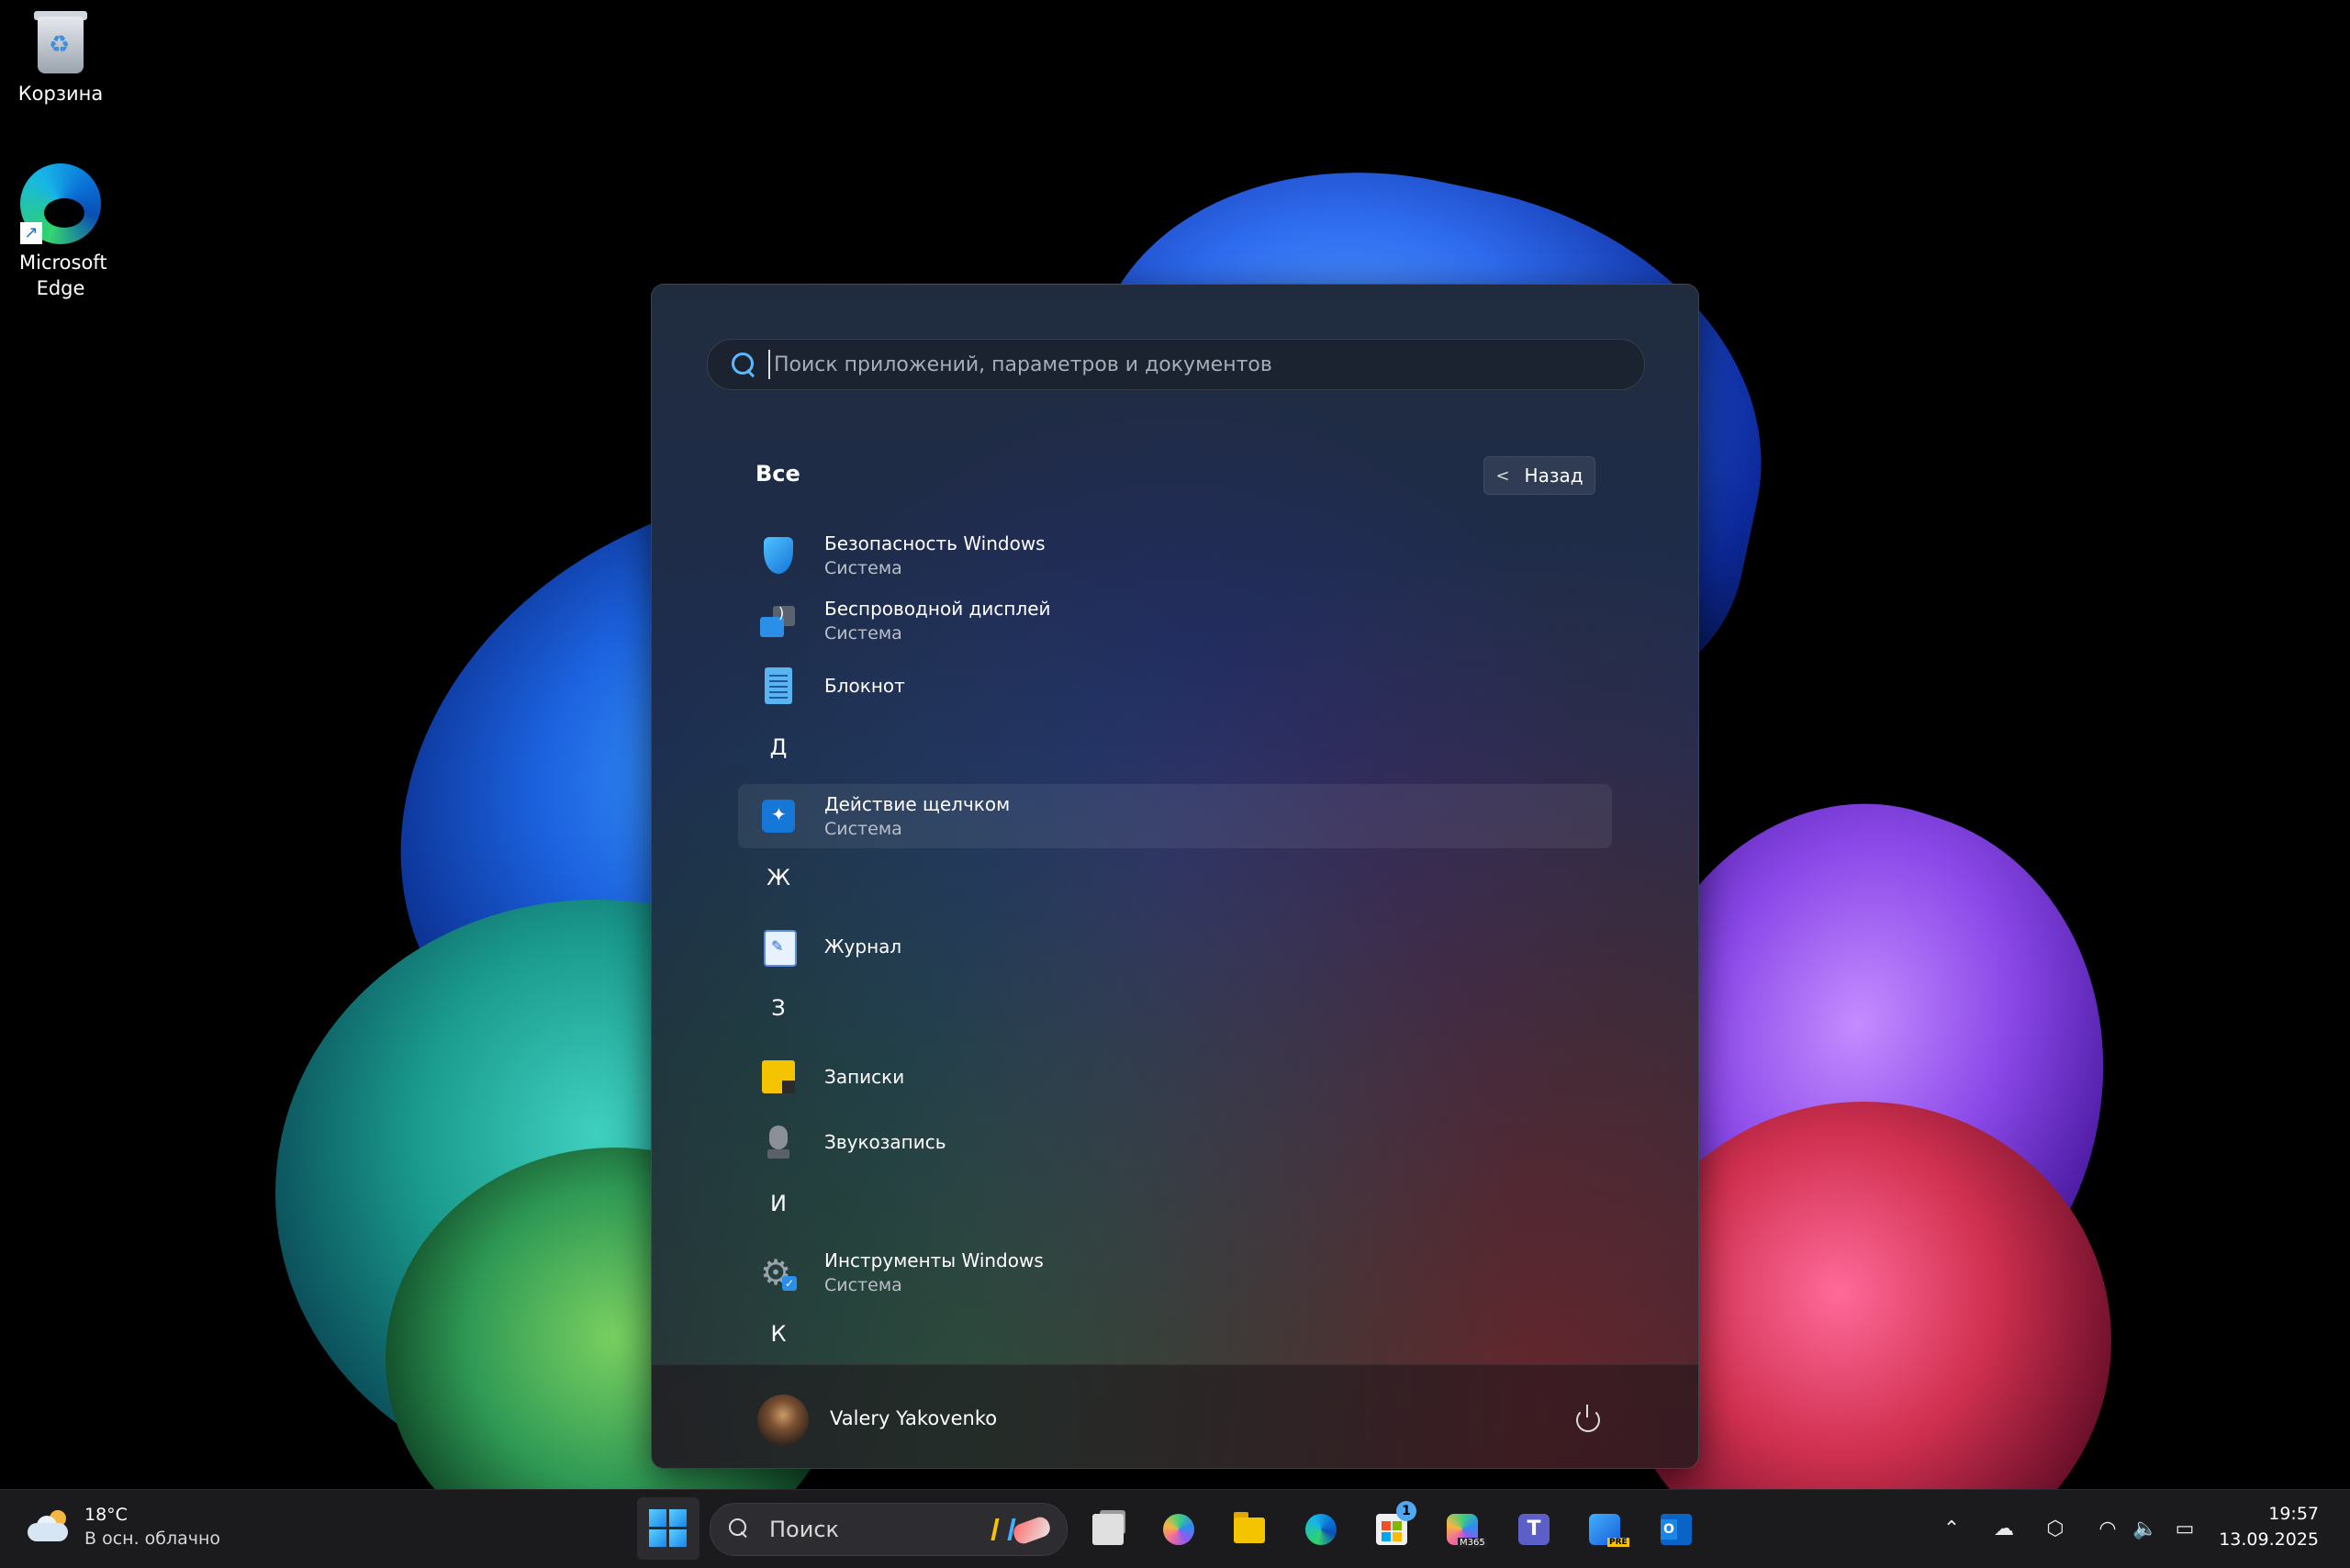 The width and height of the screenshot is (2350, 1568). I want to click on task-view-button, so click(1107, 1528).